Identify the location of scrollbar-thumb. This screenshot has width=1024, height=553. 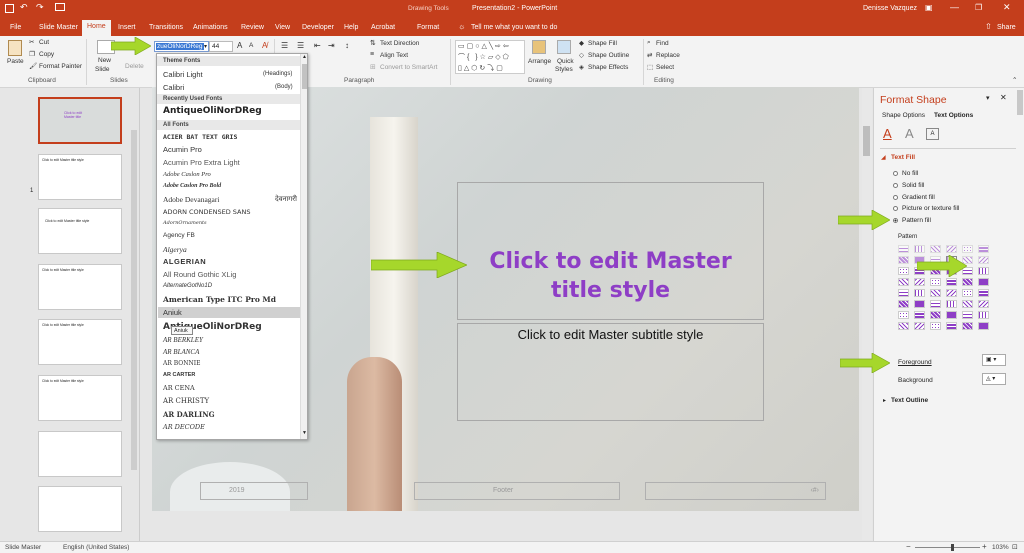
(866, 141).